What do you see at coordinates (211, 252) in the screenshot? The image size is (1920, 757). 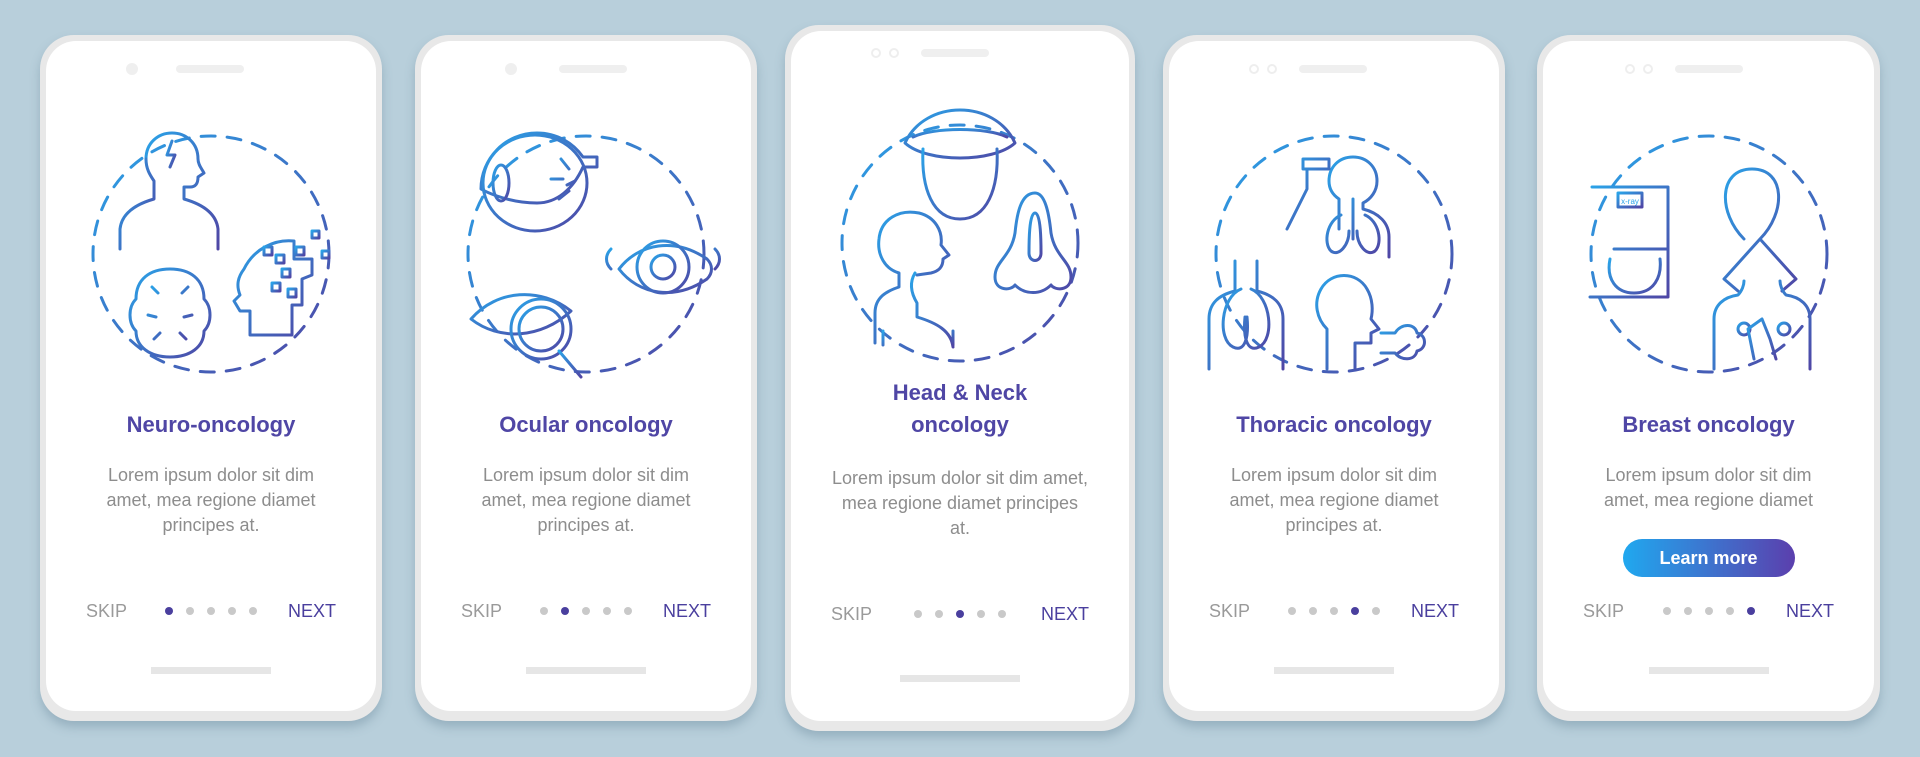 I see `neuro-oncology-icon` at bounding box center [211, 252].